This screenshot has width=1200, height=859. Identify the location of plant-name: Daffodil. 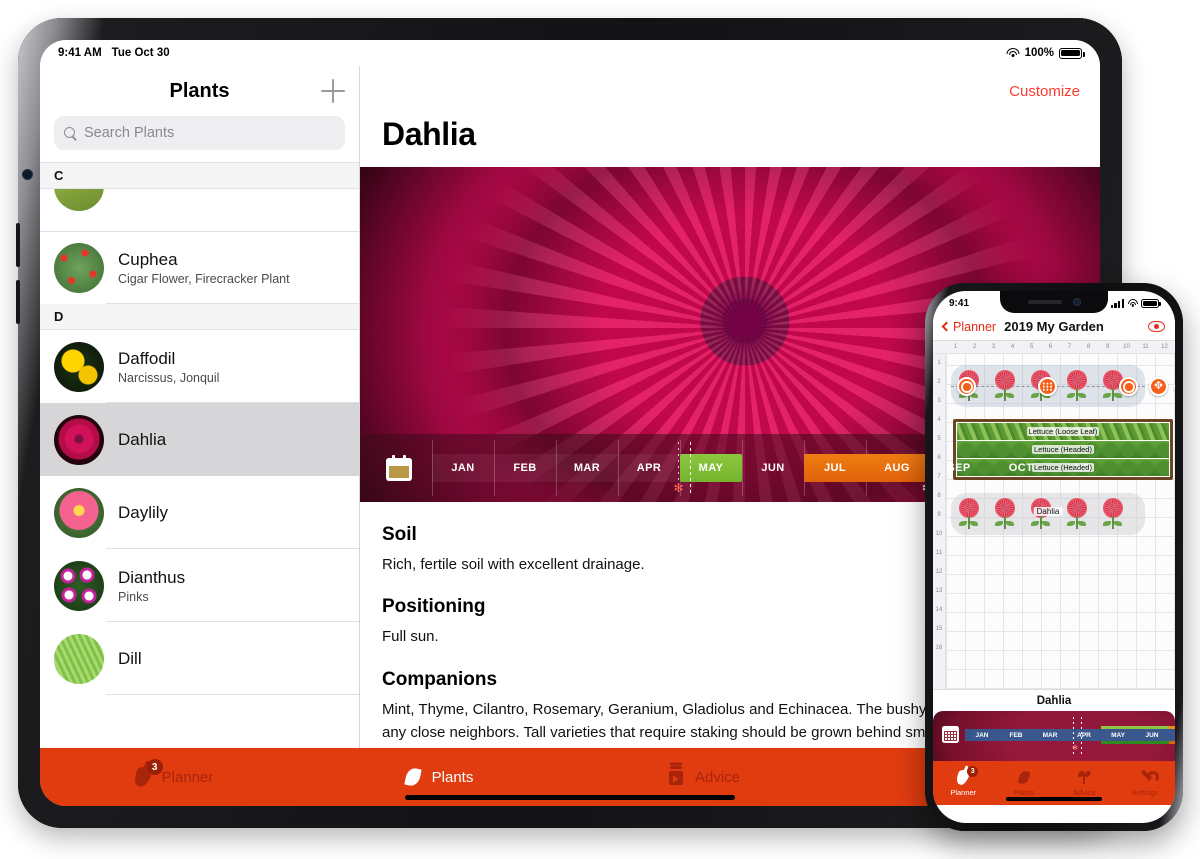
(147, 358).